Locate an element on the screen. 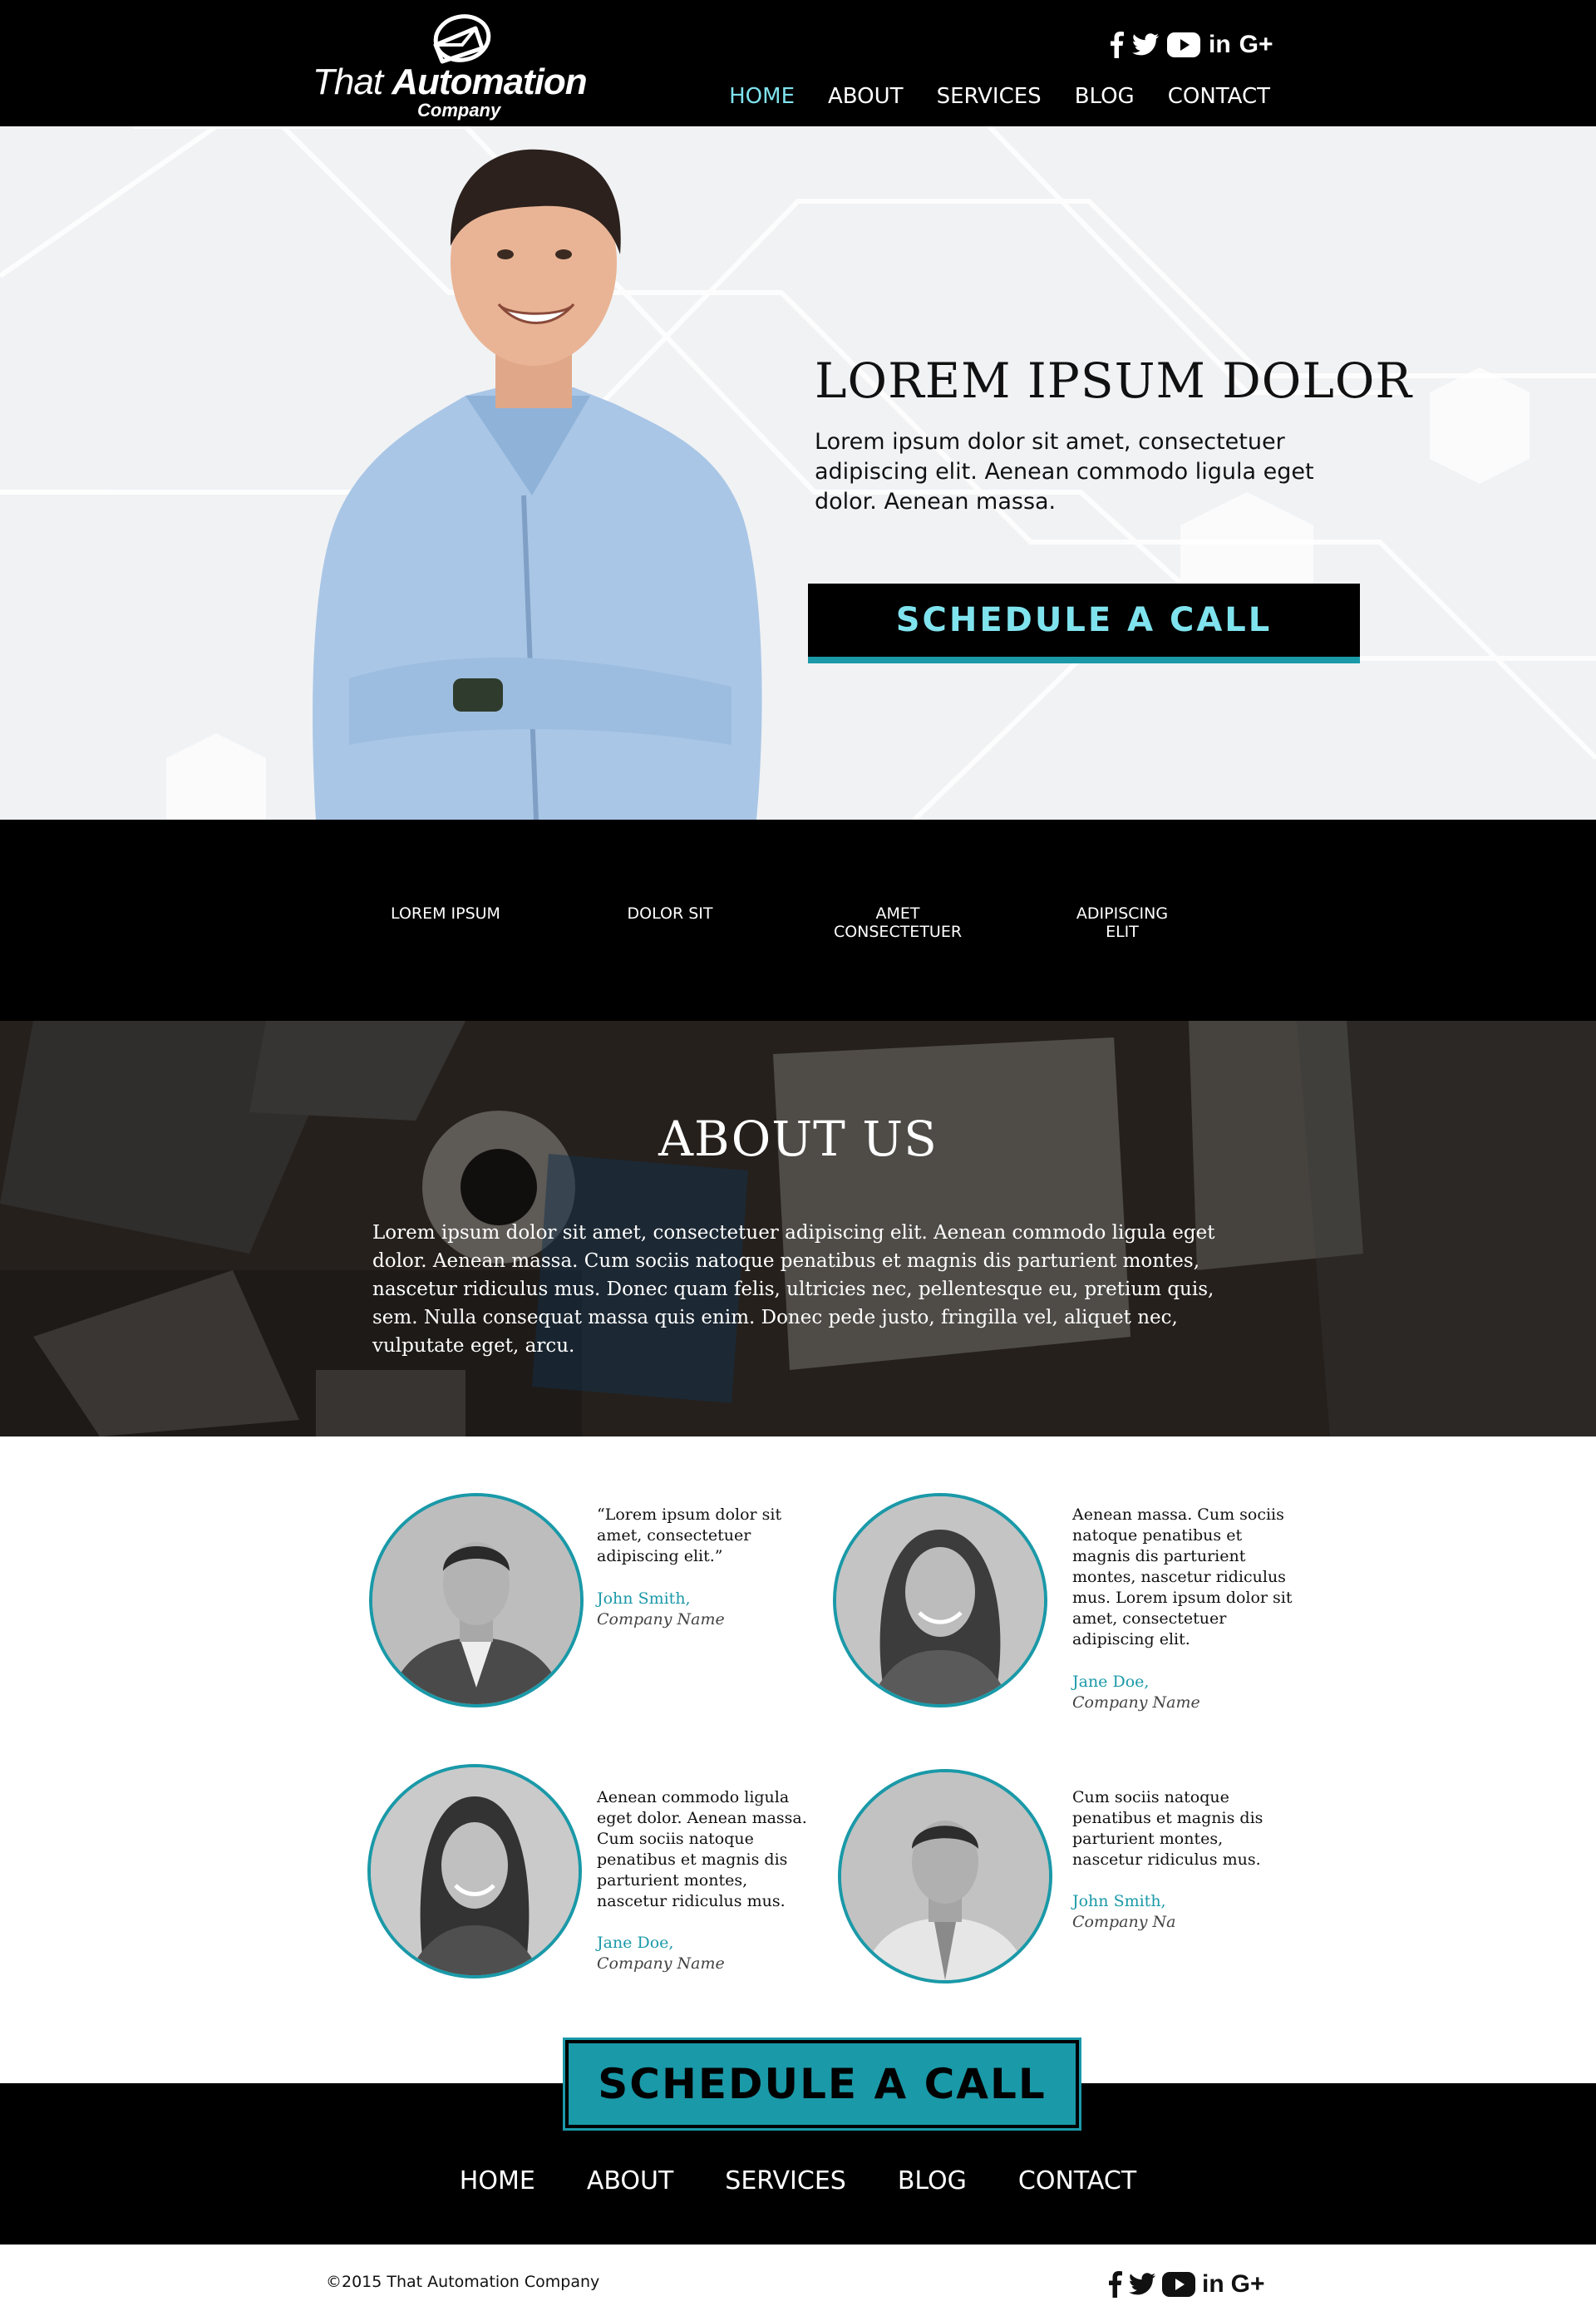 The width and height of the screenshot is (1596, 2316). nav-about: ABOUT is located at coordinates (866, 96).